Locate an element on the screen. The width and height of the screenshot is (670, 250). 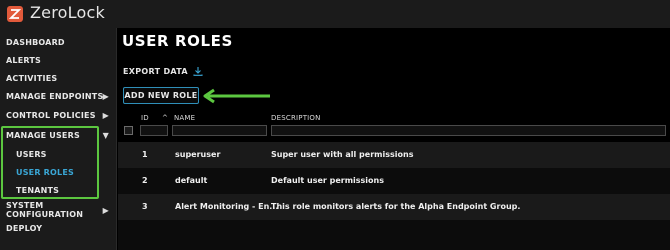
column-header-name: NAME is located at coordinates (184, 118).